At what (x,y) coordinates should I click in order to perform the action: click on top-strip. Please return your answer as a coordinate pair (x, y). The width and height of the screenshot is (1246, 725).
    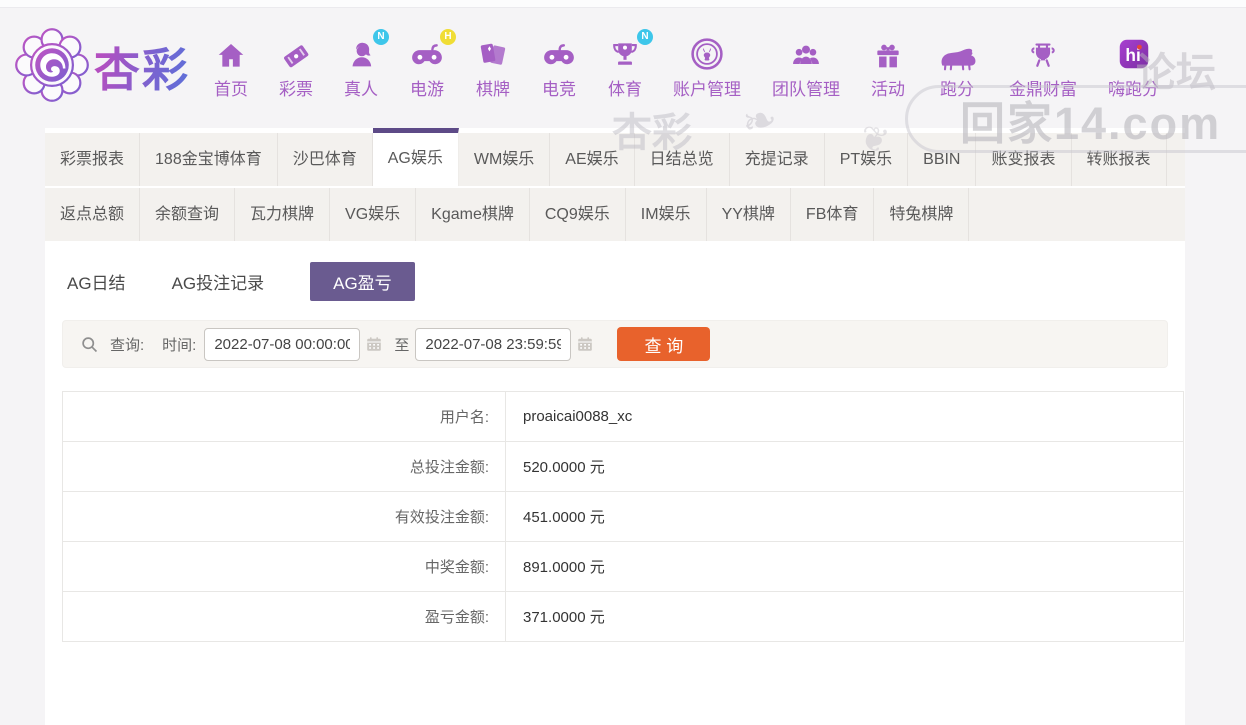
    Looking at the image, I should click on (623, 4).